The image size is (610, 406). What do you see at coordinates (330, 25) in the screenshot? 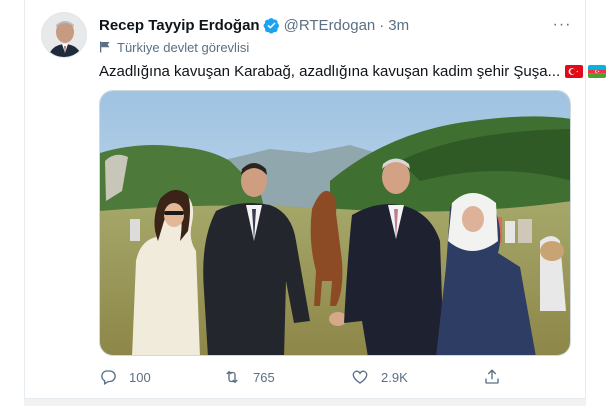
I see `author-handle: @RTErdogan` at bounding box center [330, 25].